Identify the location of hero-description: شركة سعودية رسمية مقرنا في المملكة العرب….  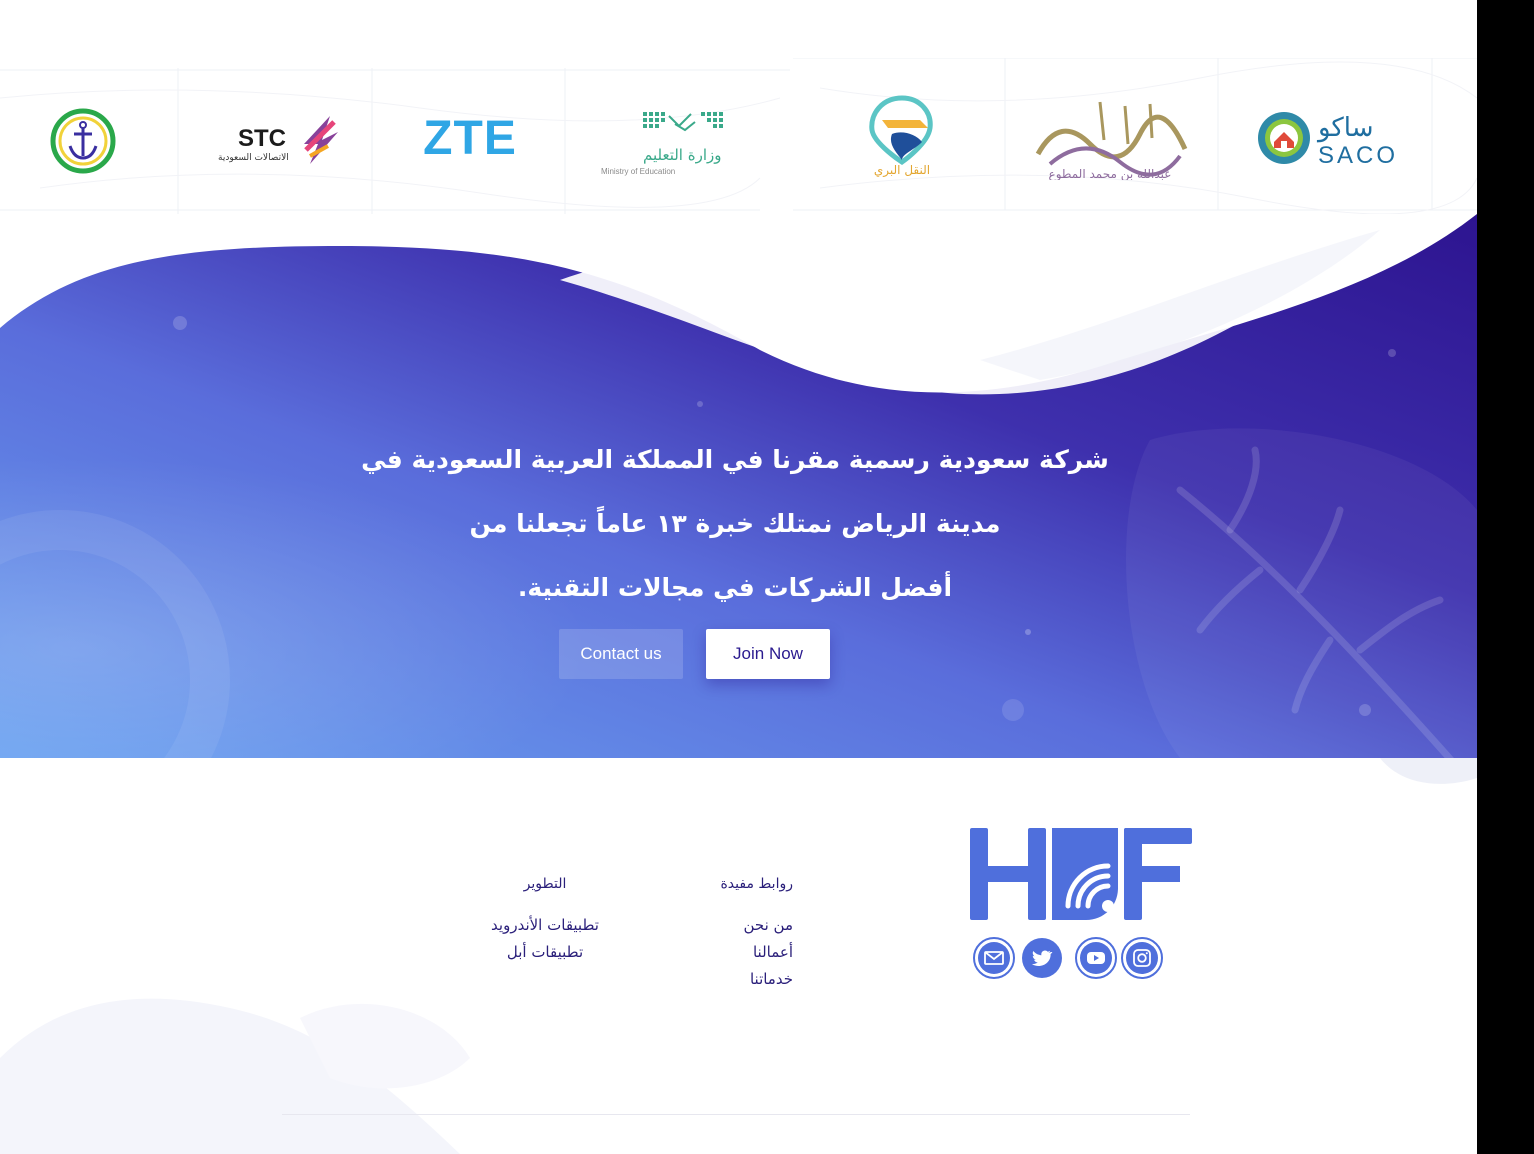
(735, 524).